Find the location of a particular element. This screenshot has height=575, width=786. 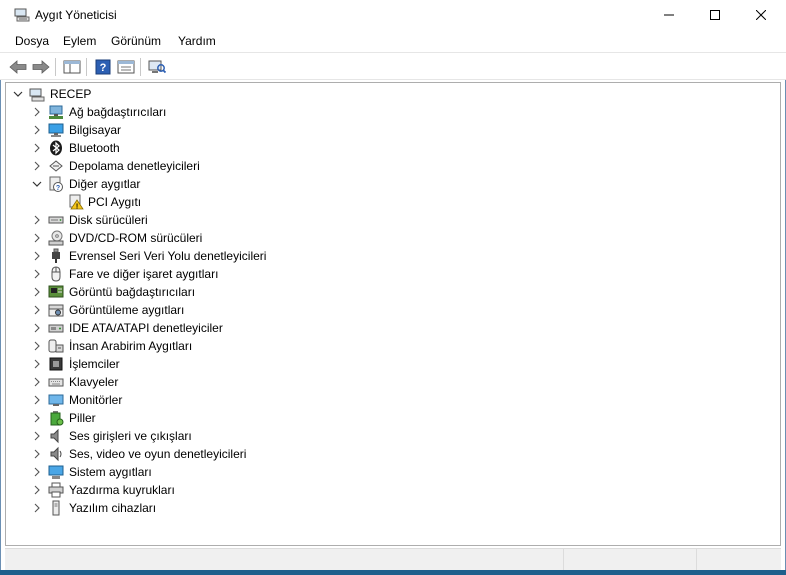

tree-item: Yazılım cihazları is located at coordinates (391, 508).